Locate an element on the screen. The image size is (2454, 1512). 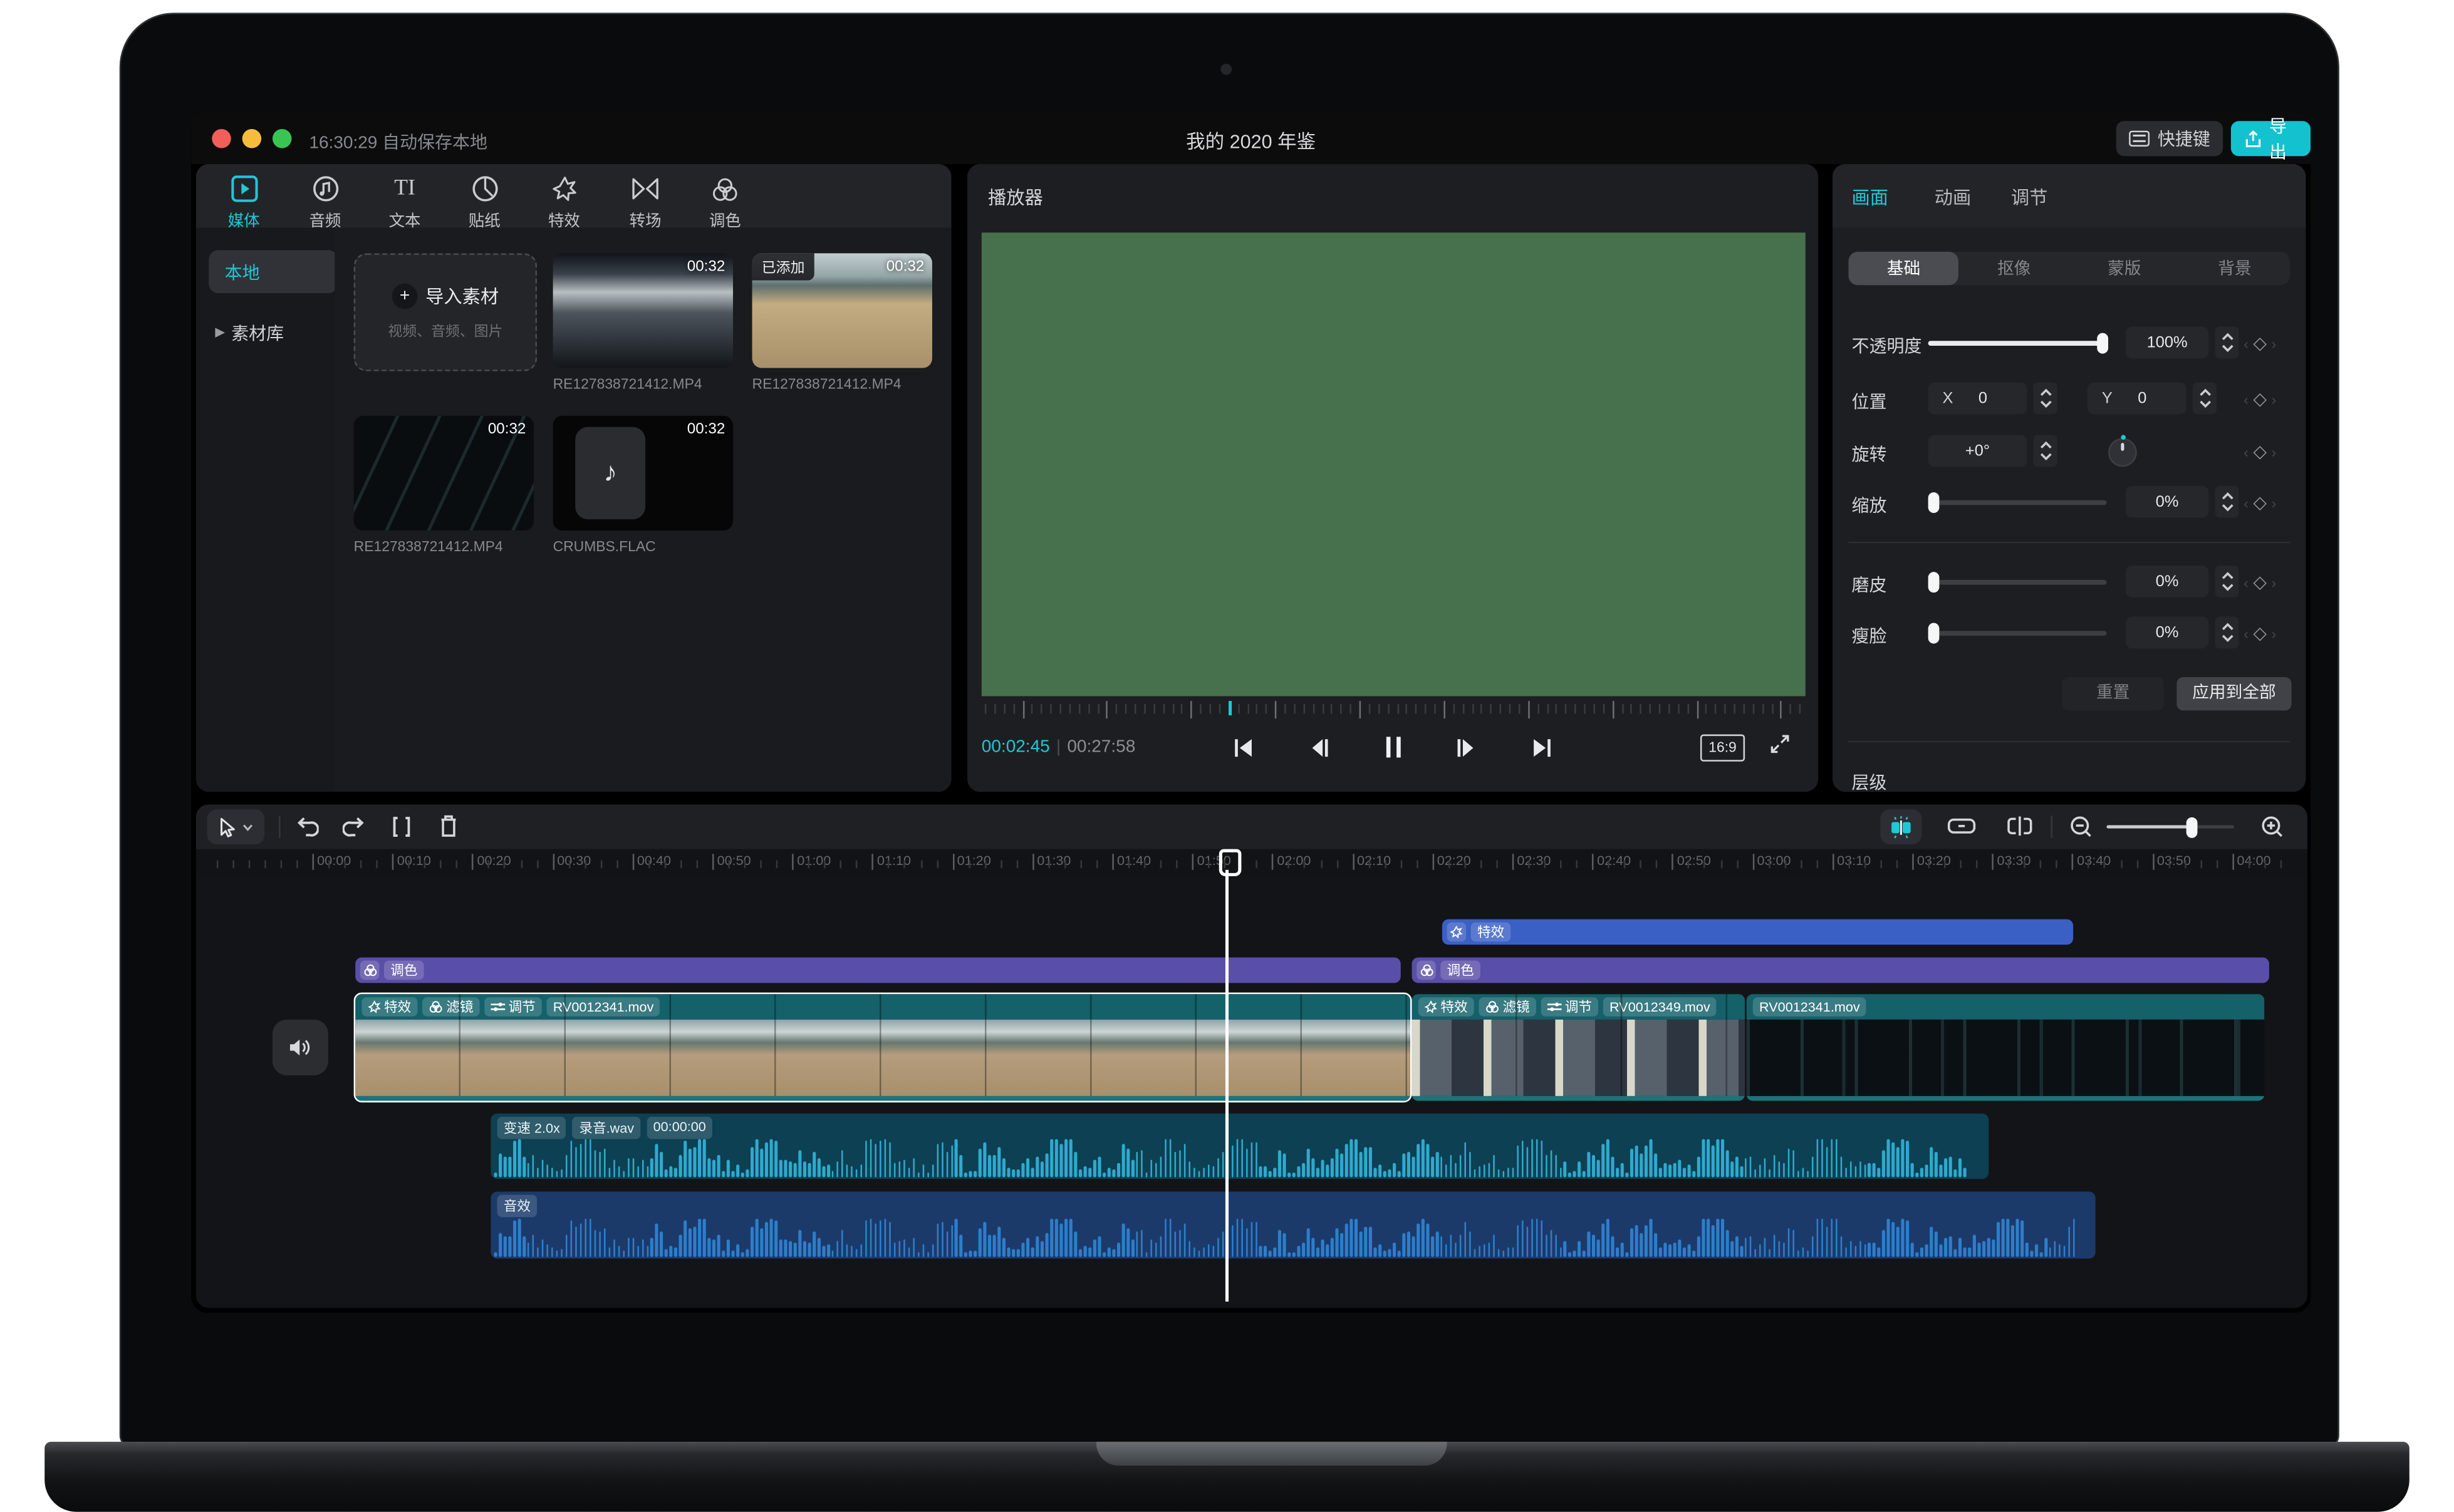
video-clip-2: 特效 滤镜 调节 RV0012349.mov is located at coordinates (1578, 1047).